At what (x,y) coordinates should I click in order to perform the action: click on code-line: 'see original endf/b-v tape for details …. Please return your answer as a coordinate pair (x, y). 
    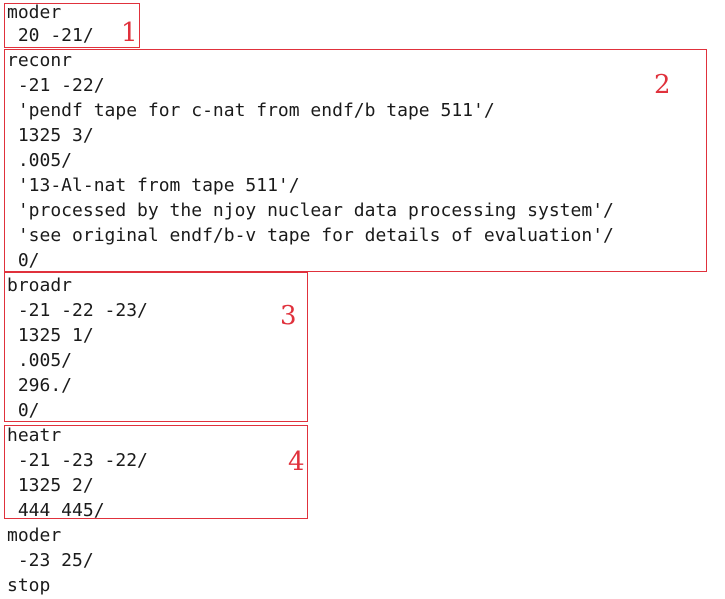
    Looking at the image, I should click on (310, 235).